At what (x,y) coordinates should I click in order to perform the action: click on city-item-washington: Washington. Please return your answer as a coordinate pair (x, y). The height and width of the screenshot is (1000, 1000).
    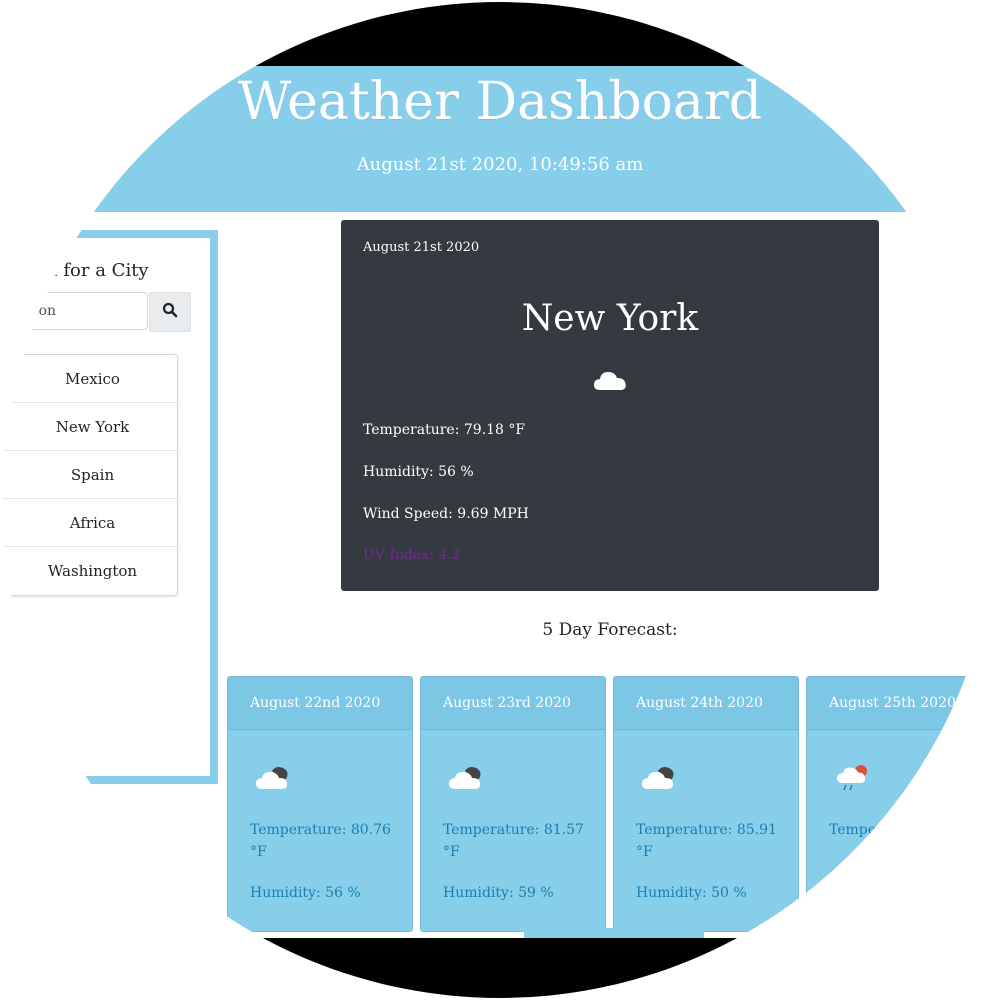
    Looking at the image, I should click on (89, 571).